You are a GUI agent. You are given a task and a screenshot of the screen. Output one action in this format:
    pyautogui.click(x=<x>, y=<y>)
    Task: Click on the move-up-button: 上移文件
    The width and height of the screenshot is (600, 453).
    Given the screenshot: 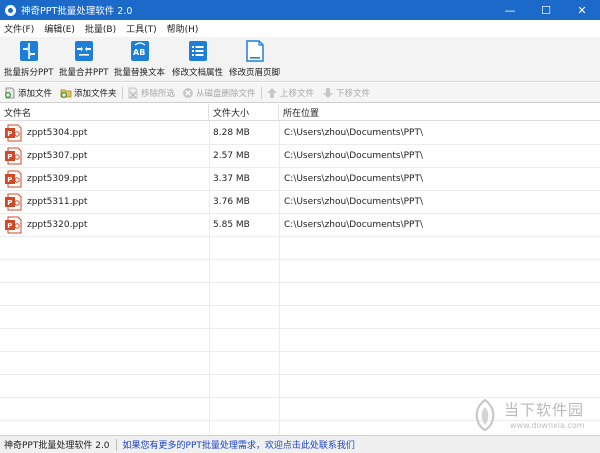 What is the action you would take?
    pyautogui.click(x=290, y=93)
    